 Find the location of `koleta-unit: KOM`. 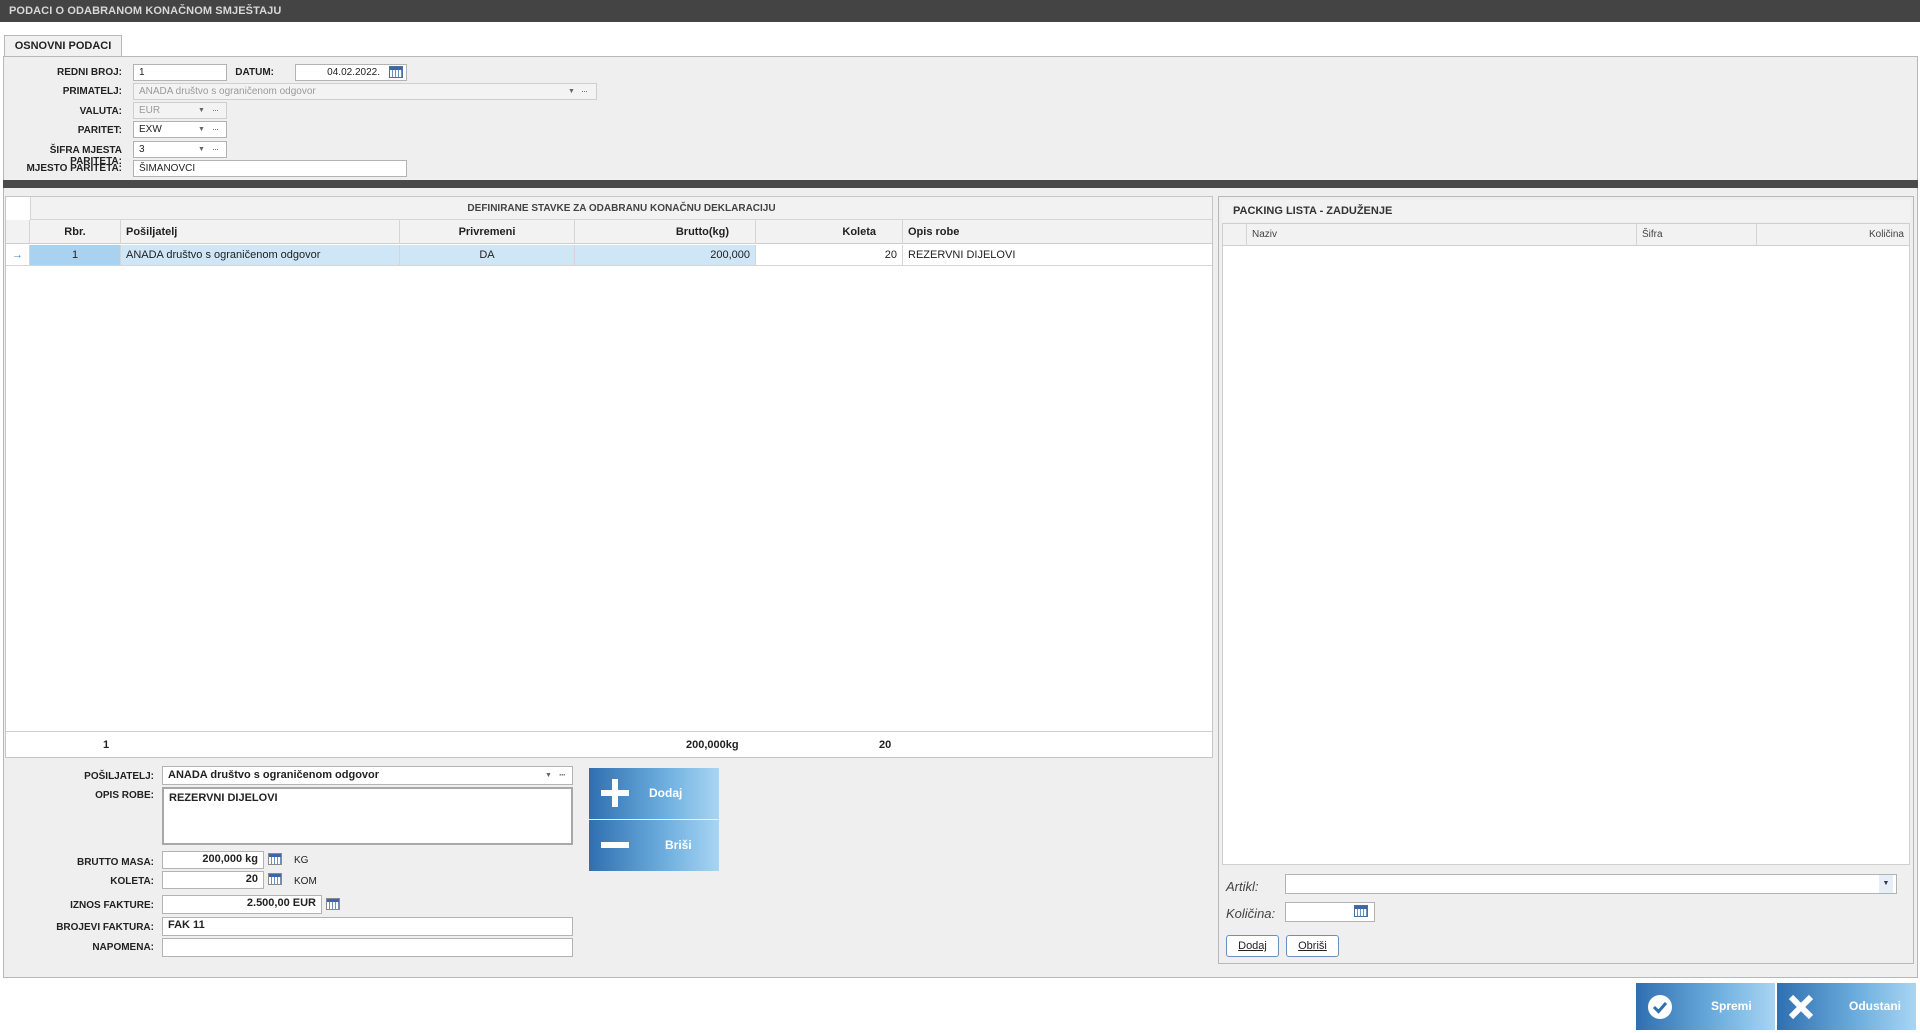

koleta-unit: KOM is located at coordinates (305, 881).